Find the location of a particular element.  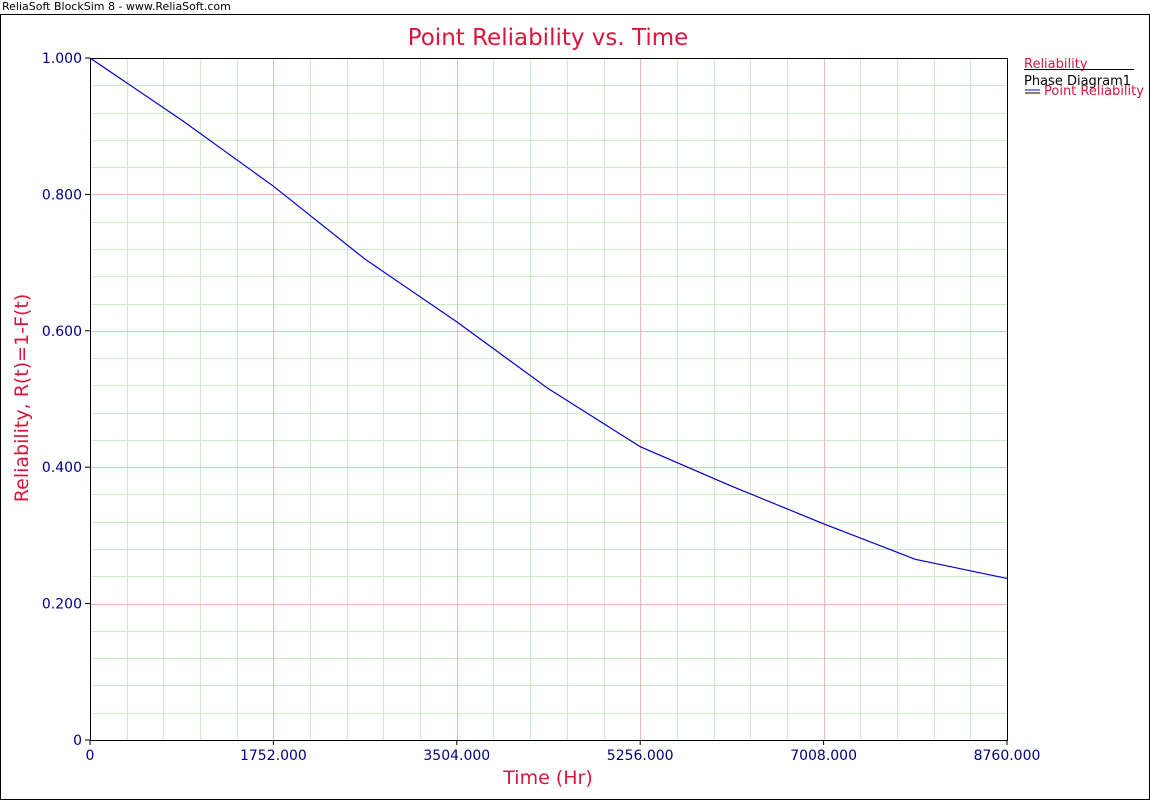

chart-title: Point Reliability vs. Time is located at coordinates (548, 38).